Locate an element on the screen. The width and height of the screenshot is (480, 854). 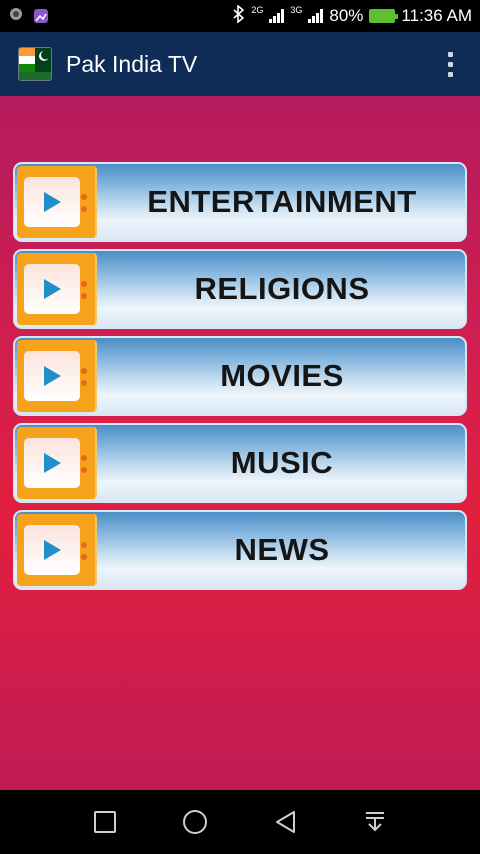
camera-icon is located at coordinates (16, 16).